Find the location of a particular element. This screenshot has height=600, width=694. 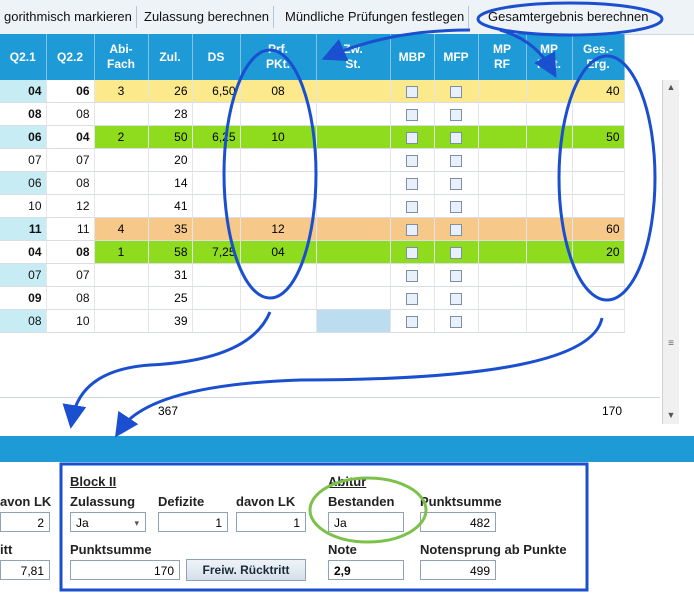

column-header: MP PKt. is located at coordinates (549, 57).